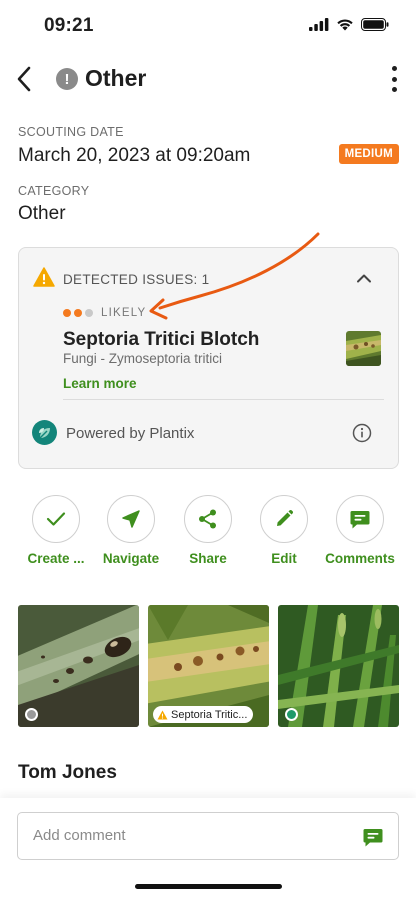 The height and width of the screenshot is (900, 416). Describe the element at coordinates (223, 399) in the screenshot. I see `card-divider` at that location.